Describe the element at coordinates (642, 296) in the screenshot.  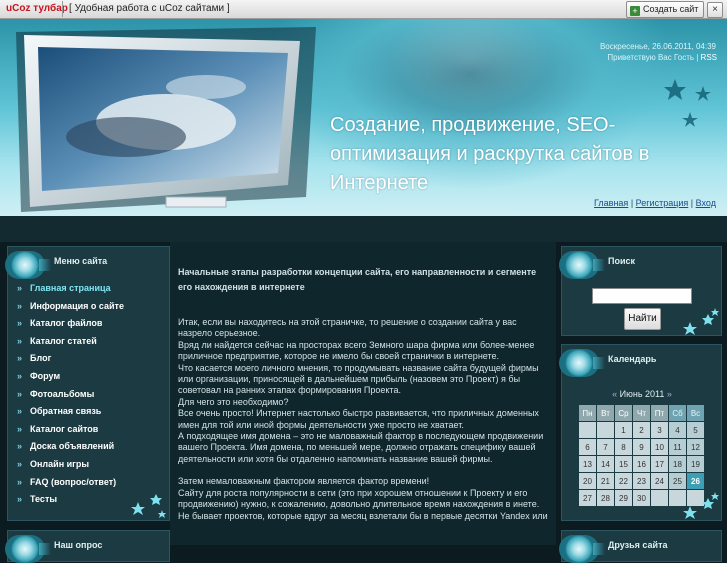
I see `search-input` at that location.